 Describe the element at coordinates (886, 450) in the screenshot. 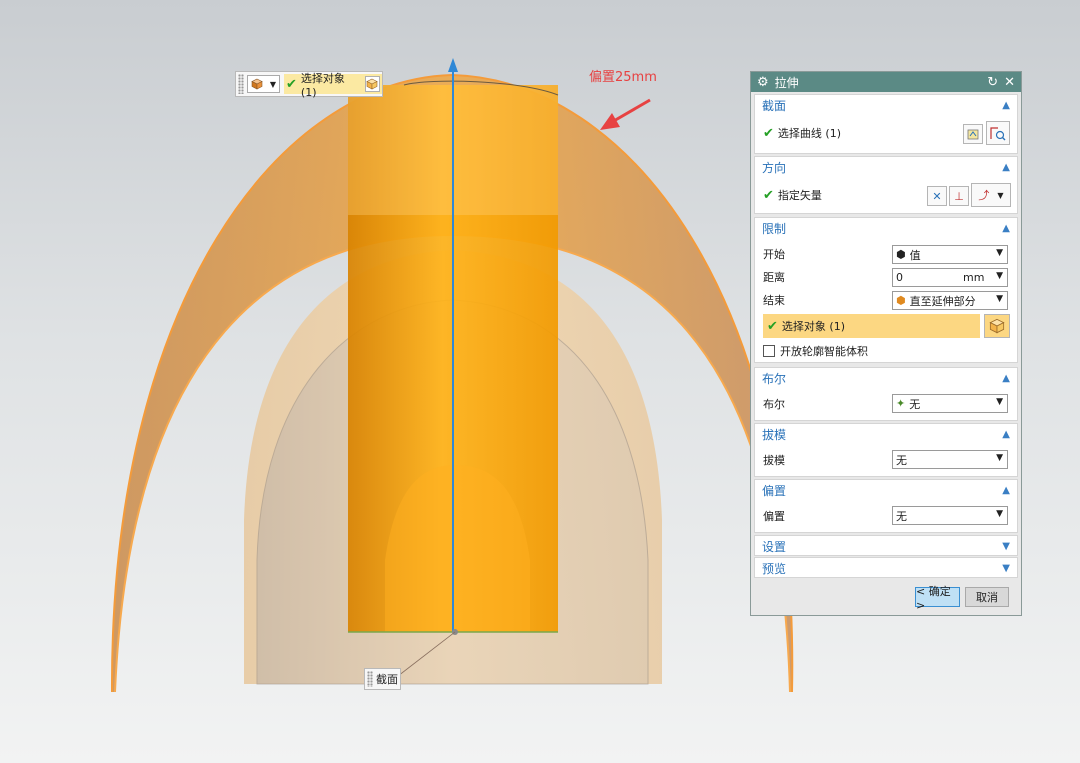

I see `group-draft: 拔模 ▲ 拔模 无 ▼` at that location.